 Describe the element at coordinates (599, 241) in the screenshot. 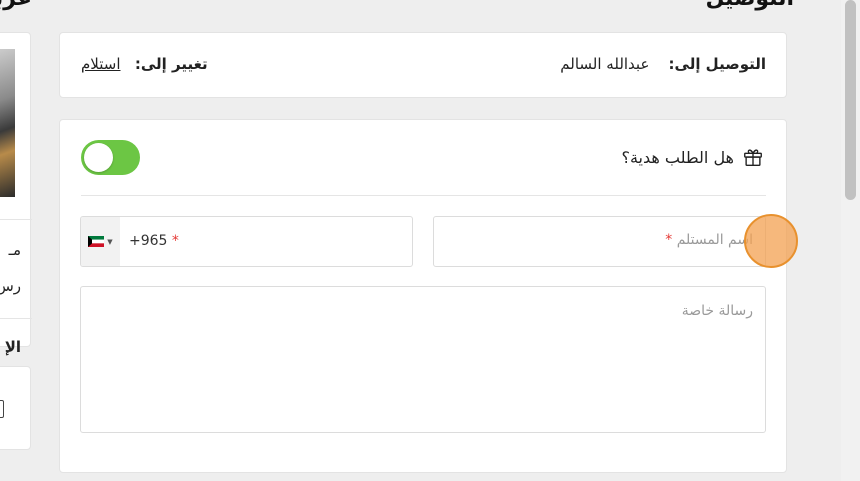

I see `recipient-name-input: اسم المستلم *` at that location.